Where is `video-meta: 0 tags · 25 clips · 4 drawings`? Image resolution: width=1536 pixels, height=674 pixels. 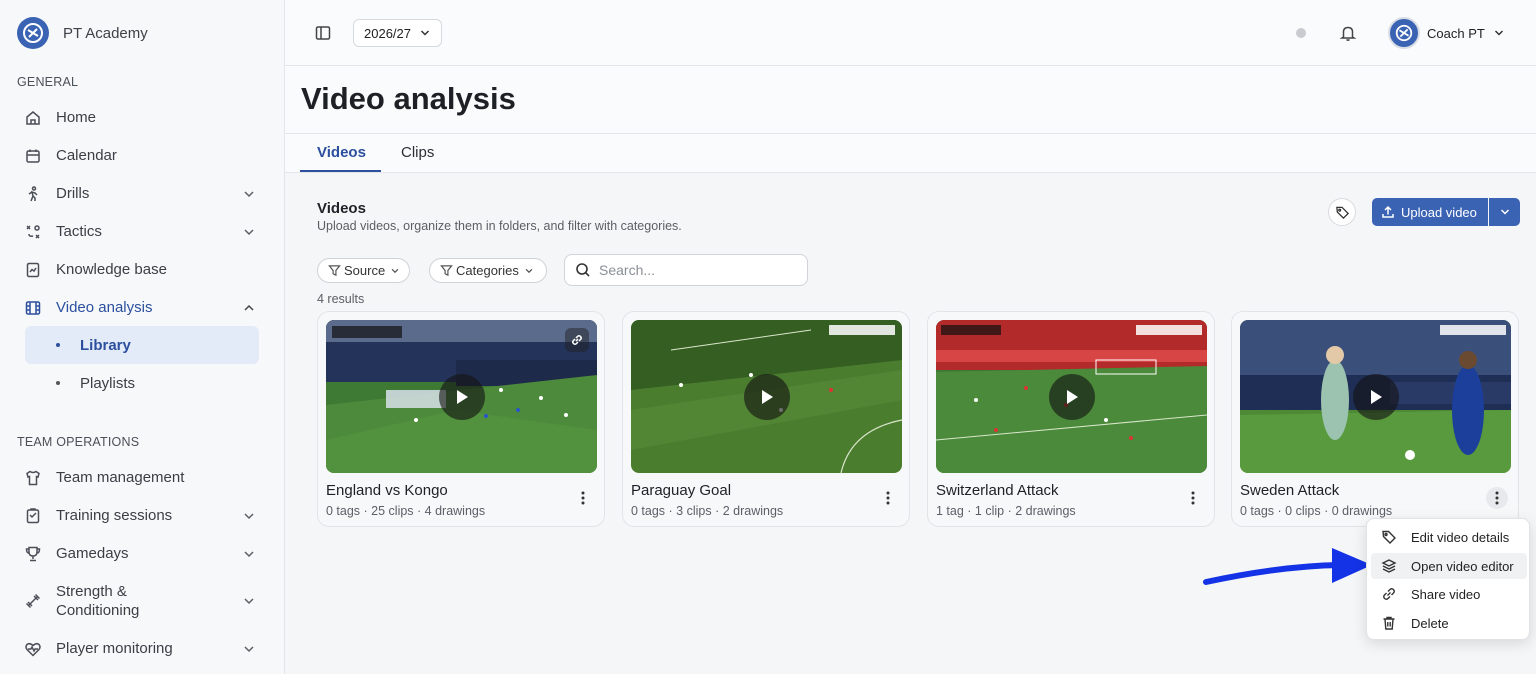
video-meta: 0 tags · 25 clips · 4 drawings is located at coordinates (406, 511).